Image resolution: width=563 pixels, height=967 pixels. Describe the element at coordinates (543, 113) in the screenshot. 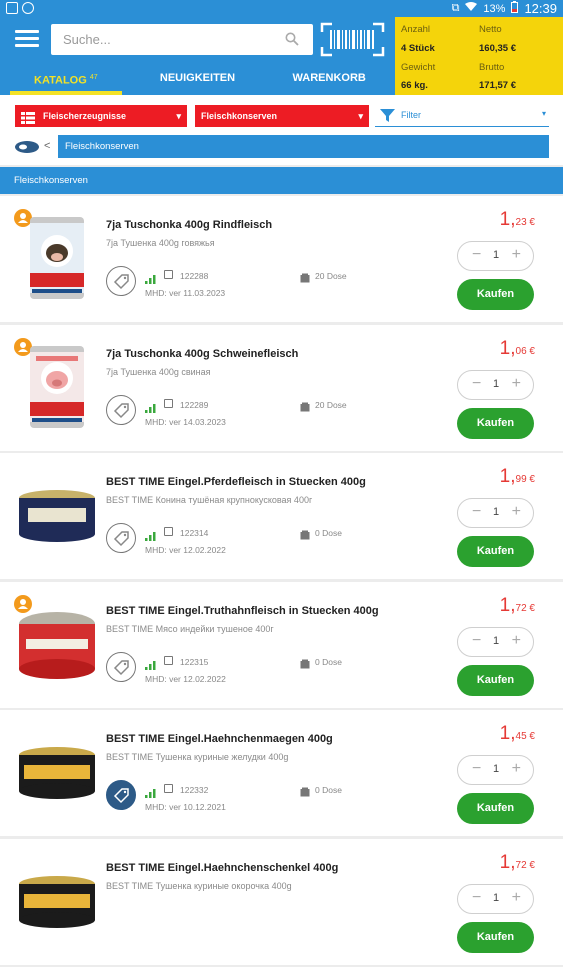

I see `chevron-down-icon: ▾` at that location.